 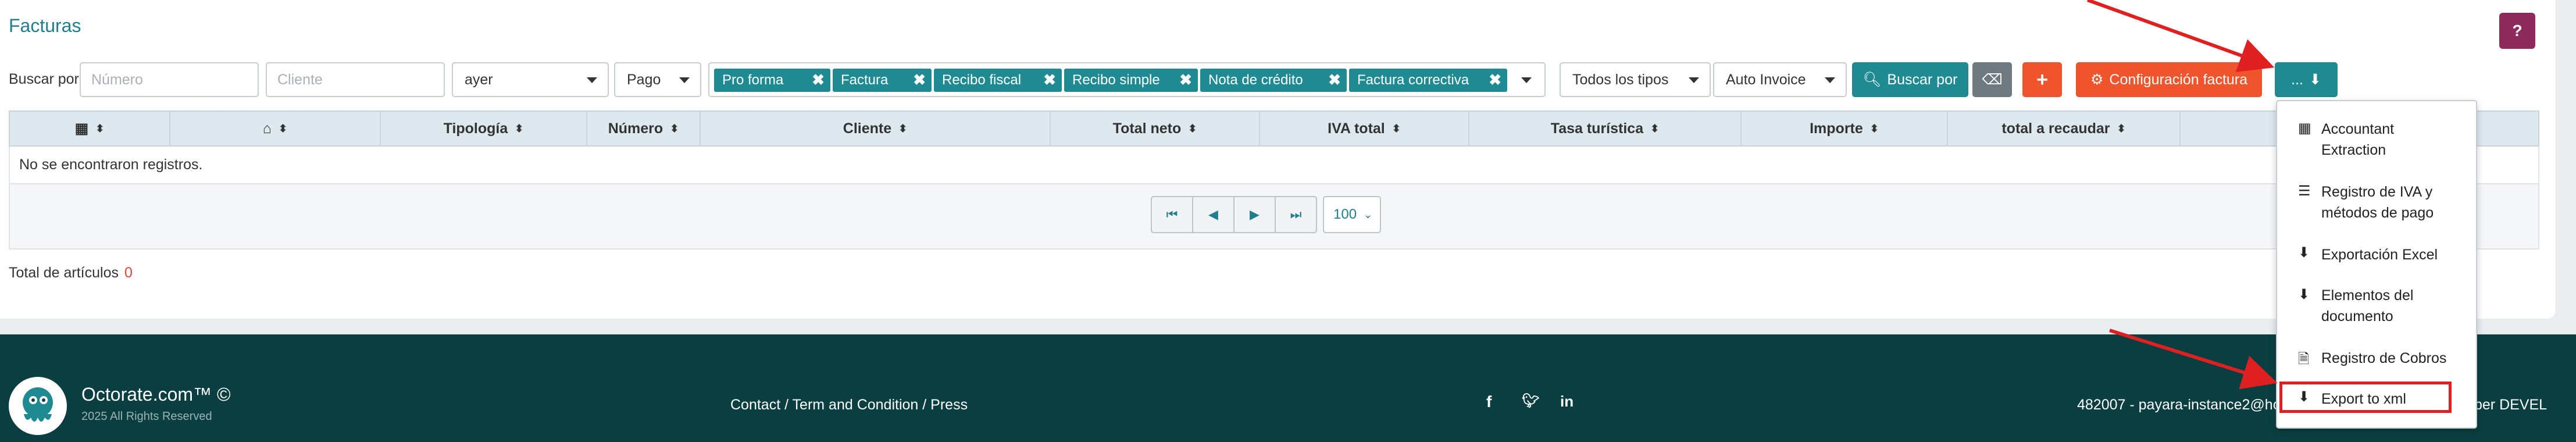 I want to click on twitter-icon: 🐦︎, so click(x=1530, y=401).